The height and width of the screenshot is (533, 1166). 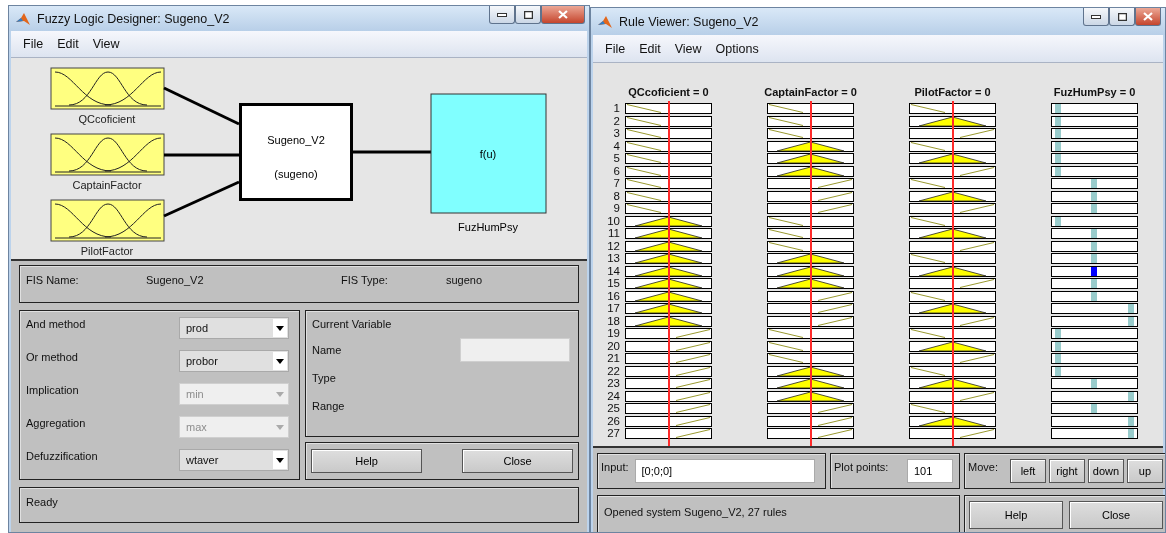 What do you see at coordinates (1144, 471) in the screenshot?
I see `move-button: up` at bounding box center [1144, 471].